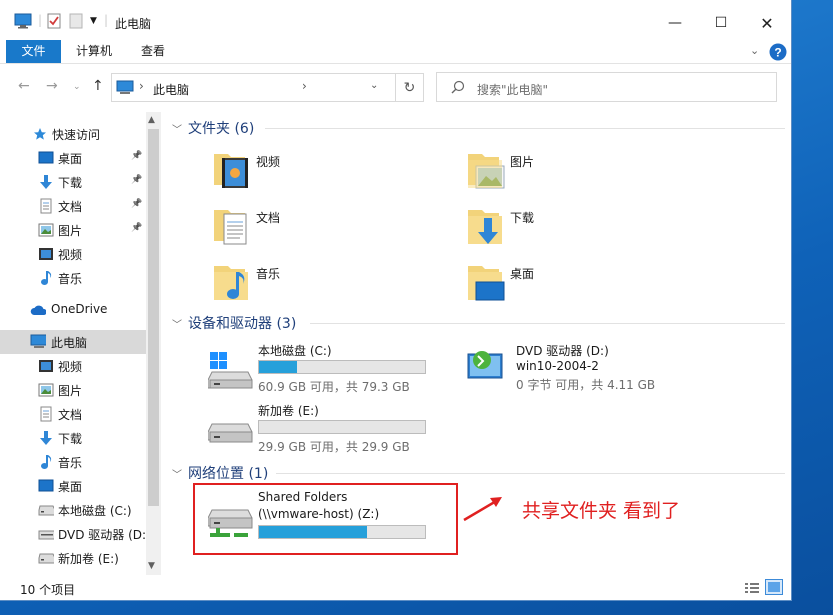 The width and height of the screenshot is (833, 615). What do you see at coordinates (46, 158) in the screenshot?
I see `desktop-icon` at bounding box center [46, 158].